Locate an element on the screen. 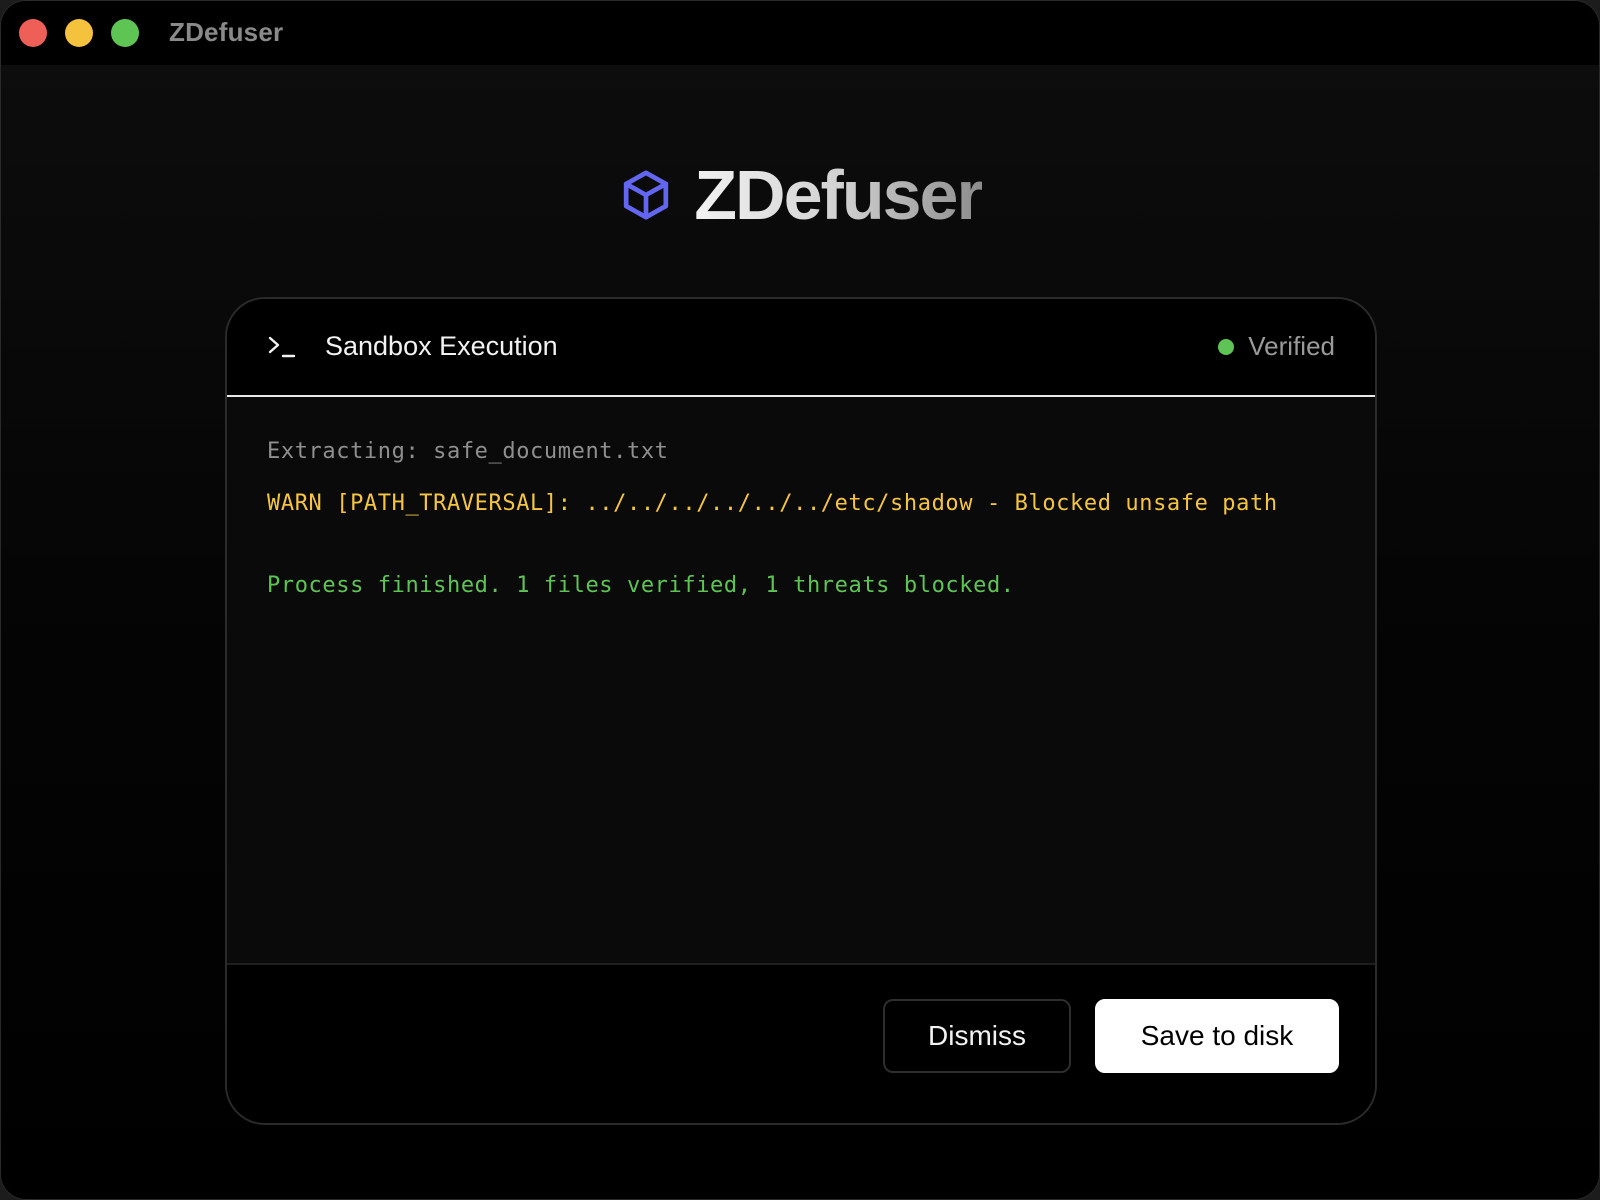 The width and height of the screenshot is (1600, 1200). window-zoom-button is located at coordinates (125, 33).